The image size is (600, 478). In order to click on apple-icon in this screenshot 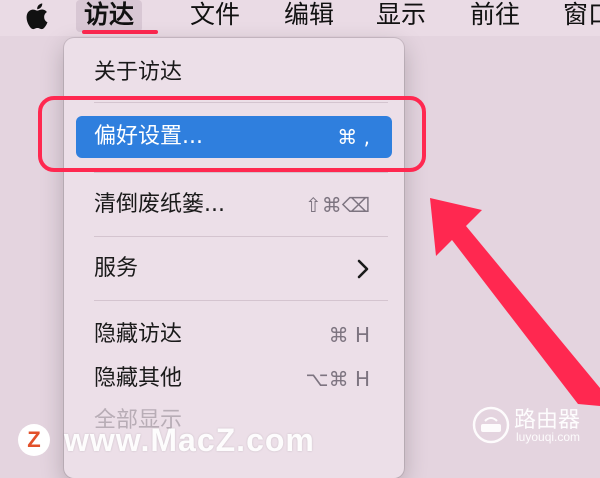, I will do `click(36, 16)`.